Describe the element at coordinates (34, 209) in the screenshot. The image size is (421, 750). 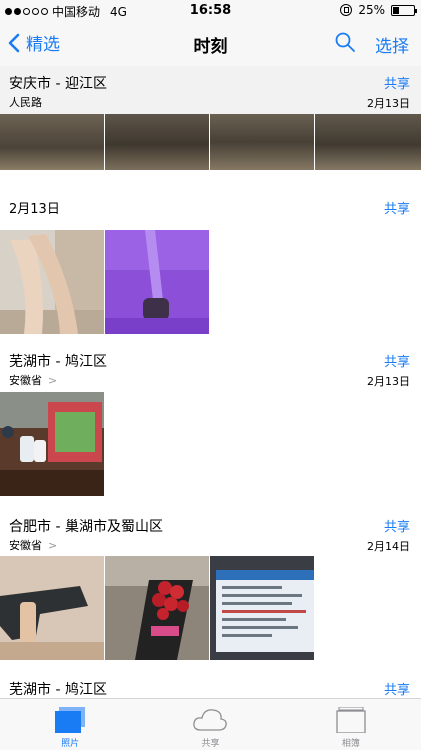
I see `date-label: 2月13日` at that location.